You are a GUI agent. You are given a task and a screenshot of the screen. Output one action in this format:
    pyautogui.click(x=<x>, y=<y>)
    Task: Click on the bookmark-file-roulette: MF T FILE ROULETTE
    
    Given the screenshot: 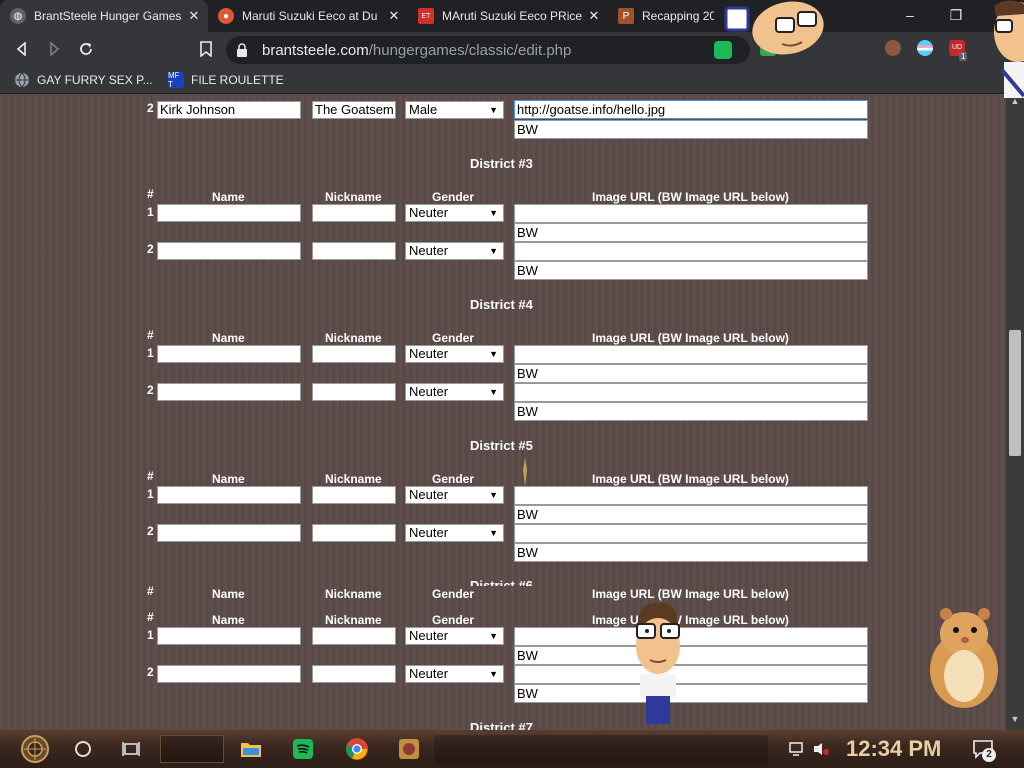 What is the action you would take?
    pyautogui.click(x=226, y=80)
    